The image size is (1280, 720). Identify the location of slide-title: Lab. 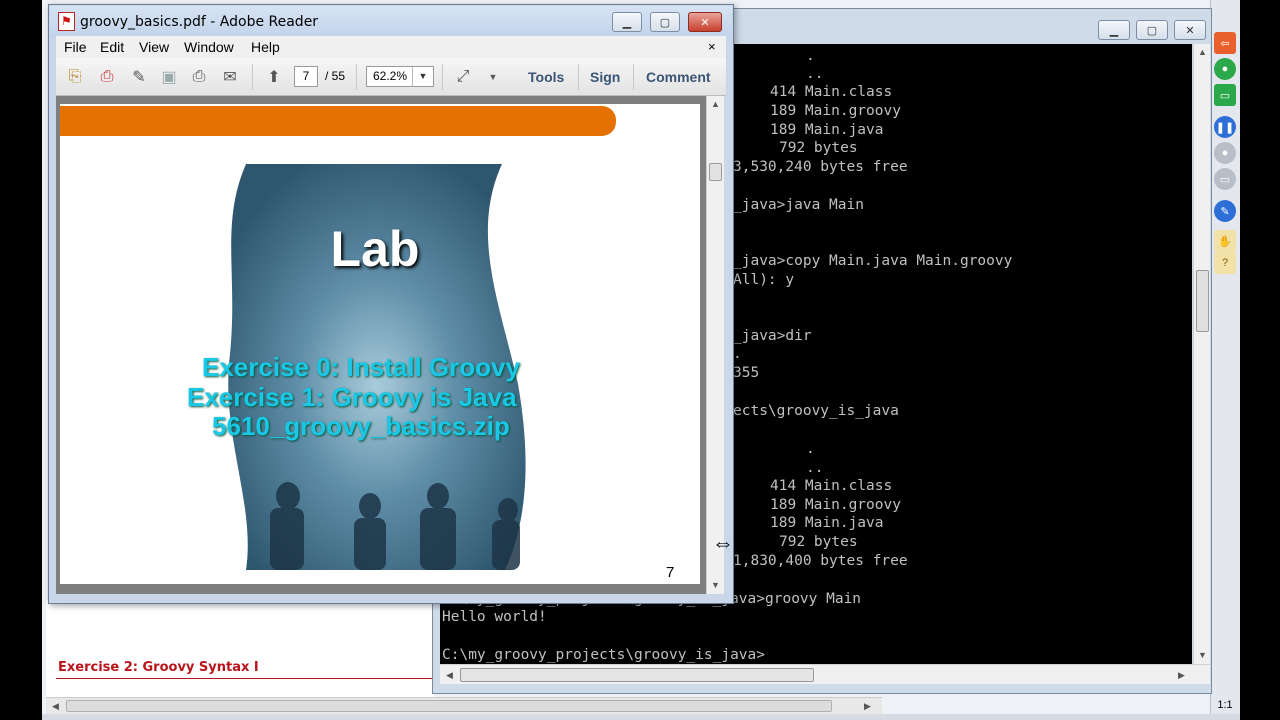
(375, 249).